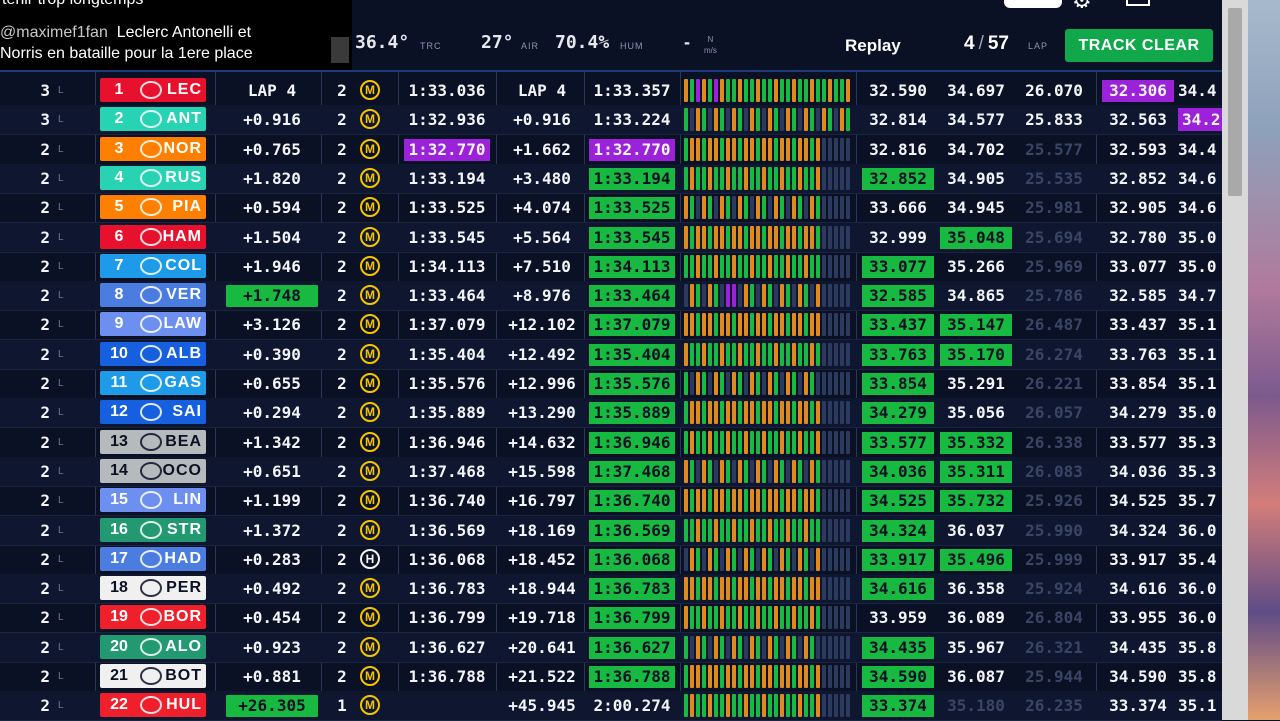  Describe the element at coordinates (153, 529) in the screenshot. I see `driver-badge: 16 STR` at that location.